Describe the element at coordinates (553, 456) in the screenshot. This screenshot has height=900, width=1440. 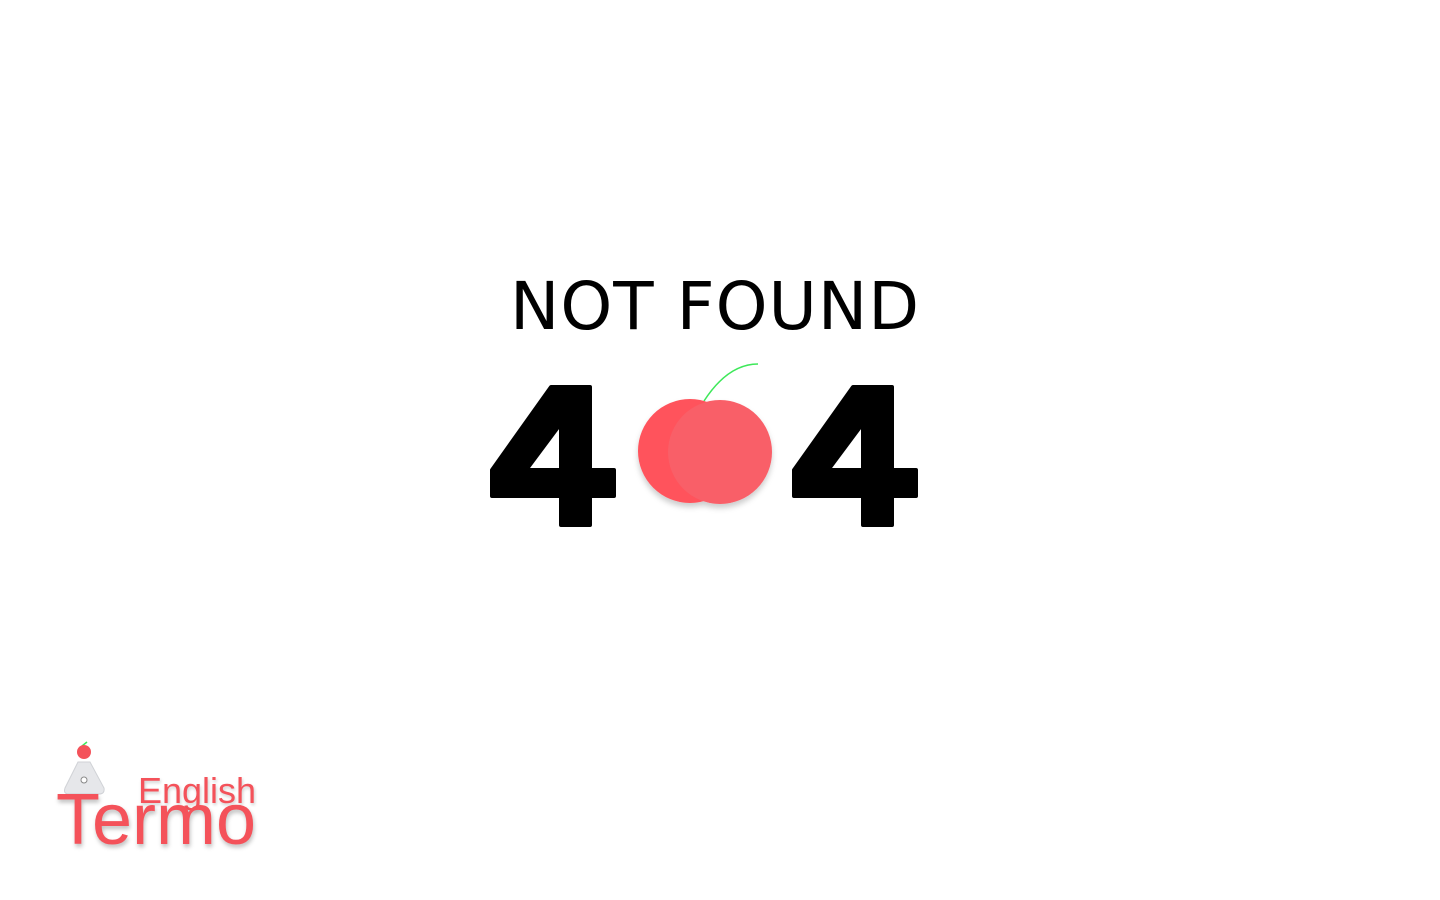
I see `digit-four-left` at that location.